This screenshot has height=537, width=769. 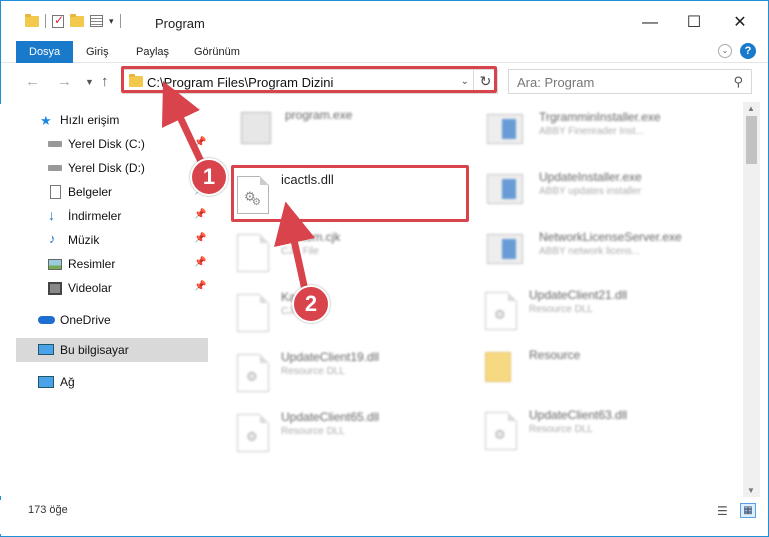 I want to click on sidebar-item-this-pc: Bu bilgisayar, so click(x=112, y=350).